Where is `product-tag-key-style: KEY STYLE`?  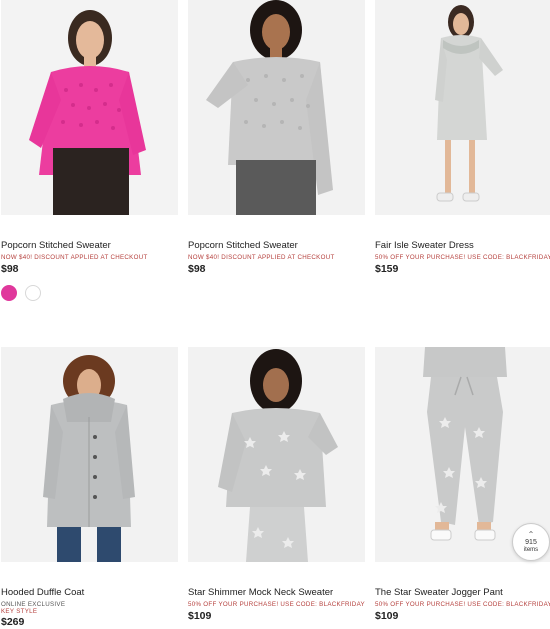
product-tag-key-style: KEY STYLE is located at coordinates (19, 611).